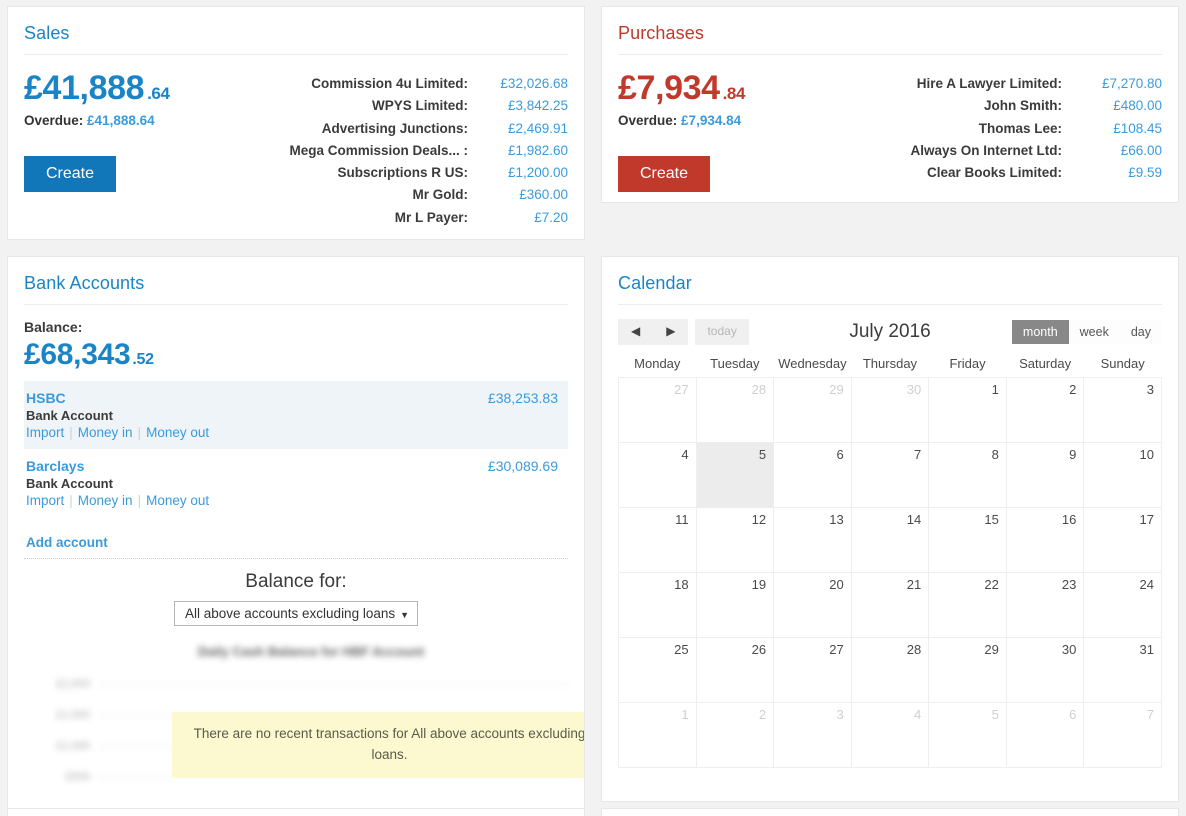 The width and height of the screenshot is (1186, 816). I want to click on party-amount: £1,982.60, so click(525, 151).